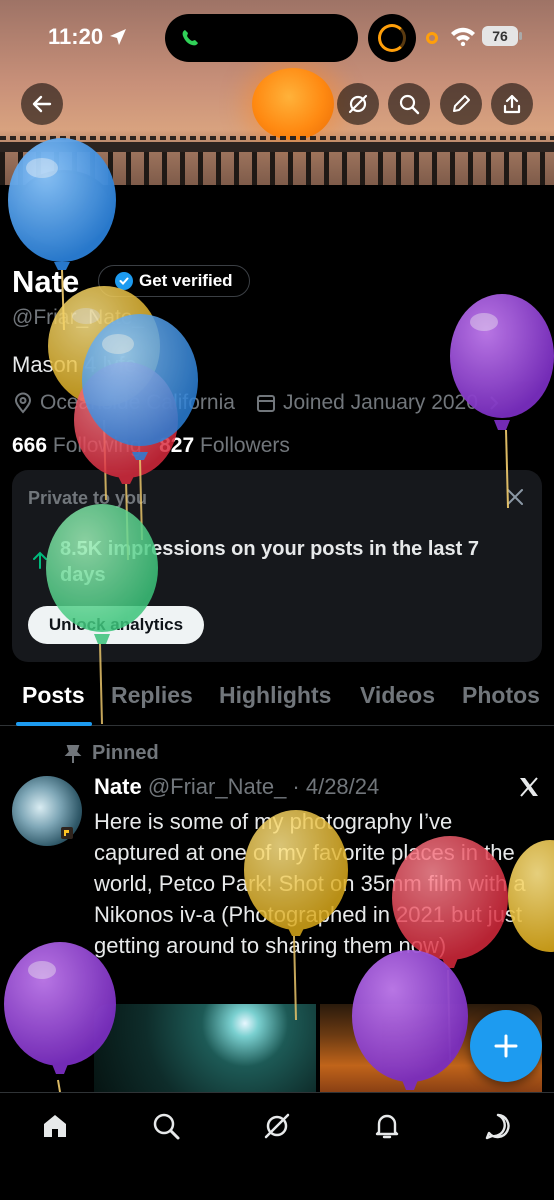 The height and width of the screenshot is (1200, 554). I want to click on following-link: 666 Following, so click(77, 445).